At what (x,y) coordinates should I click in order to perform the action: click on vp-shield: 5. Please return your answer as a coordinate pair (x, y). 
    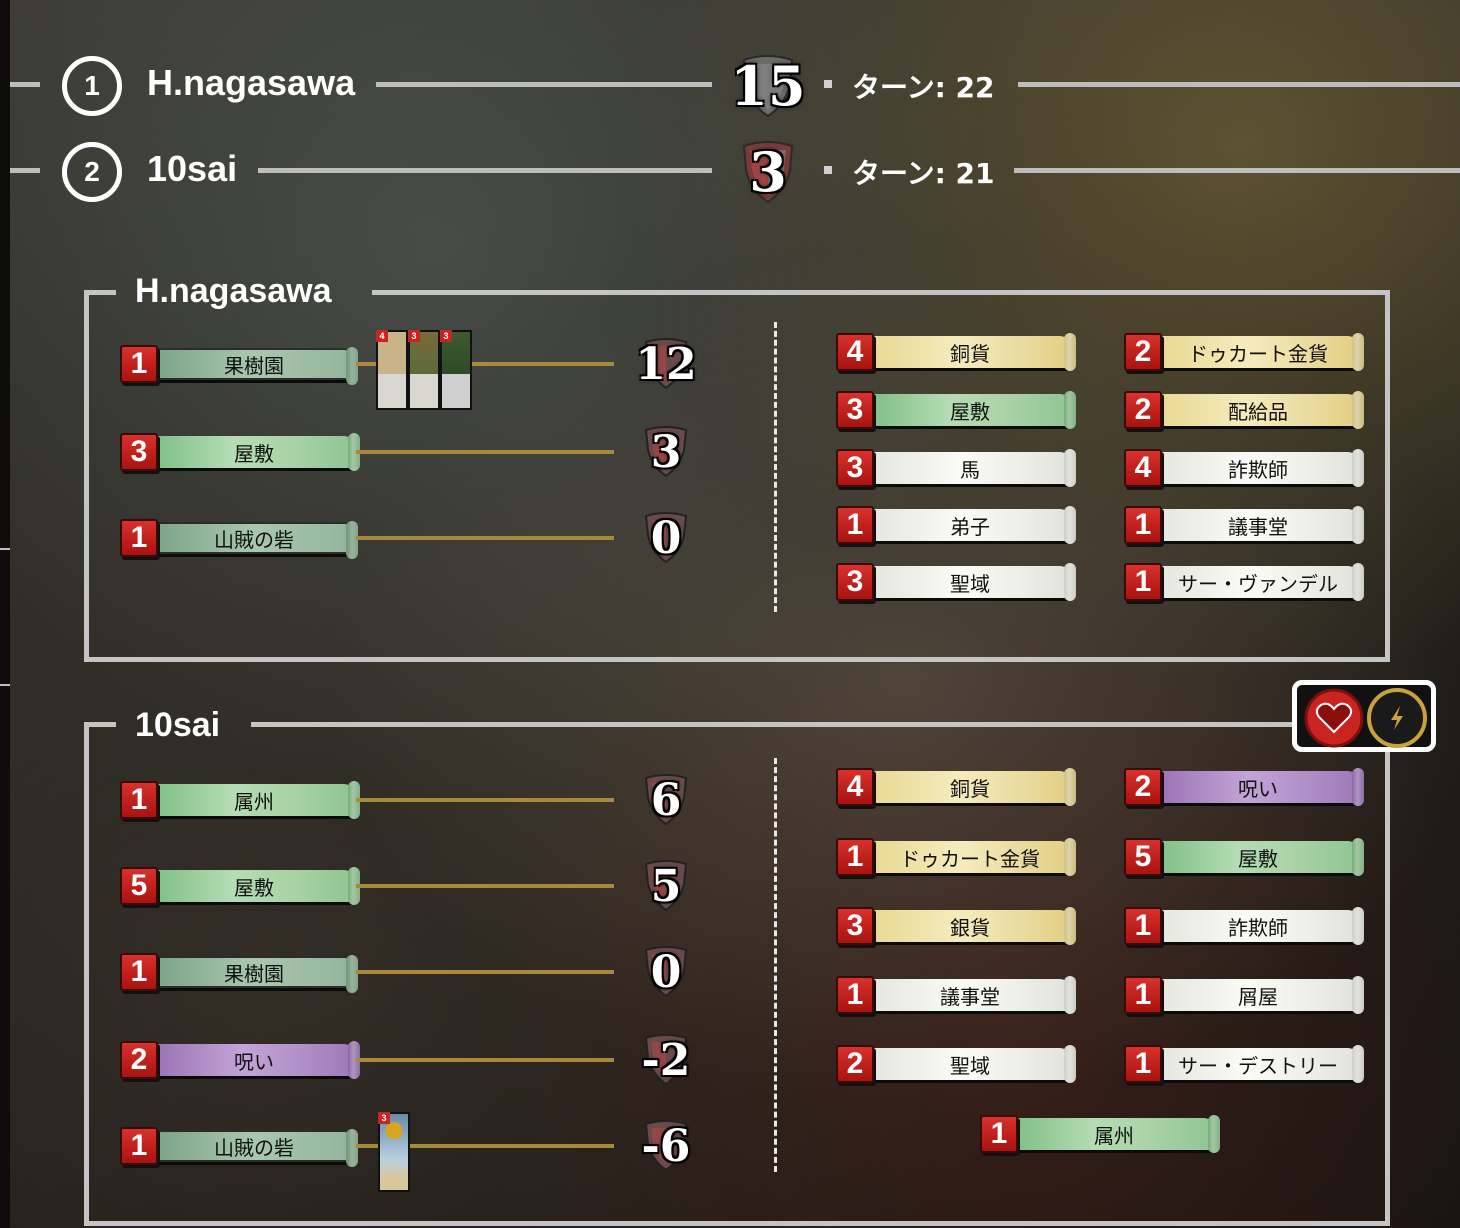
    Looking at the image, I should click on (666, 886).